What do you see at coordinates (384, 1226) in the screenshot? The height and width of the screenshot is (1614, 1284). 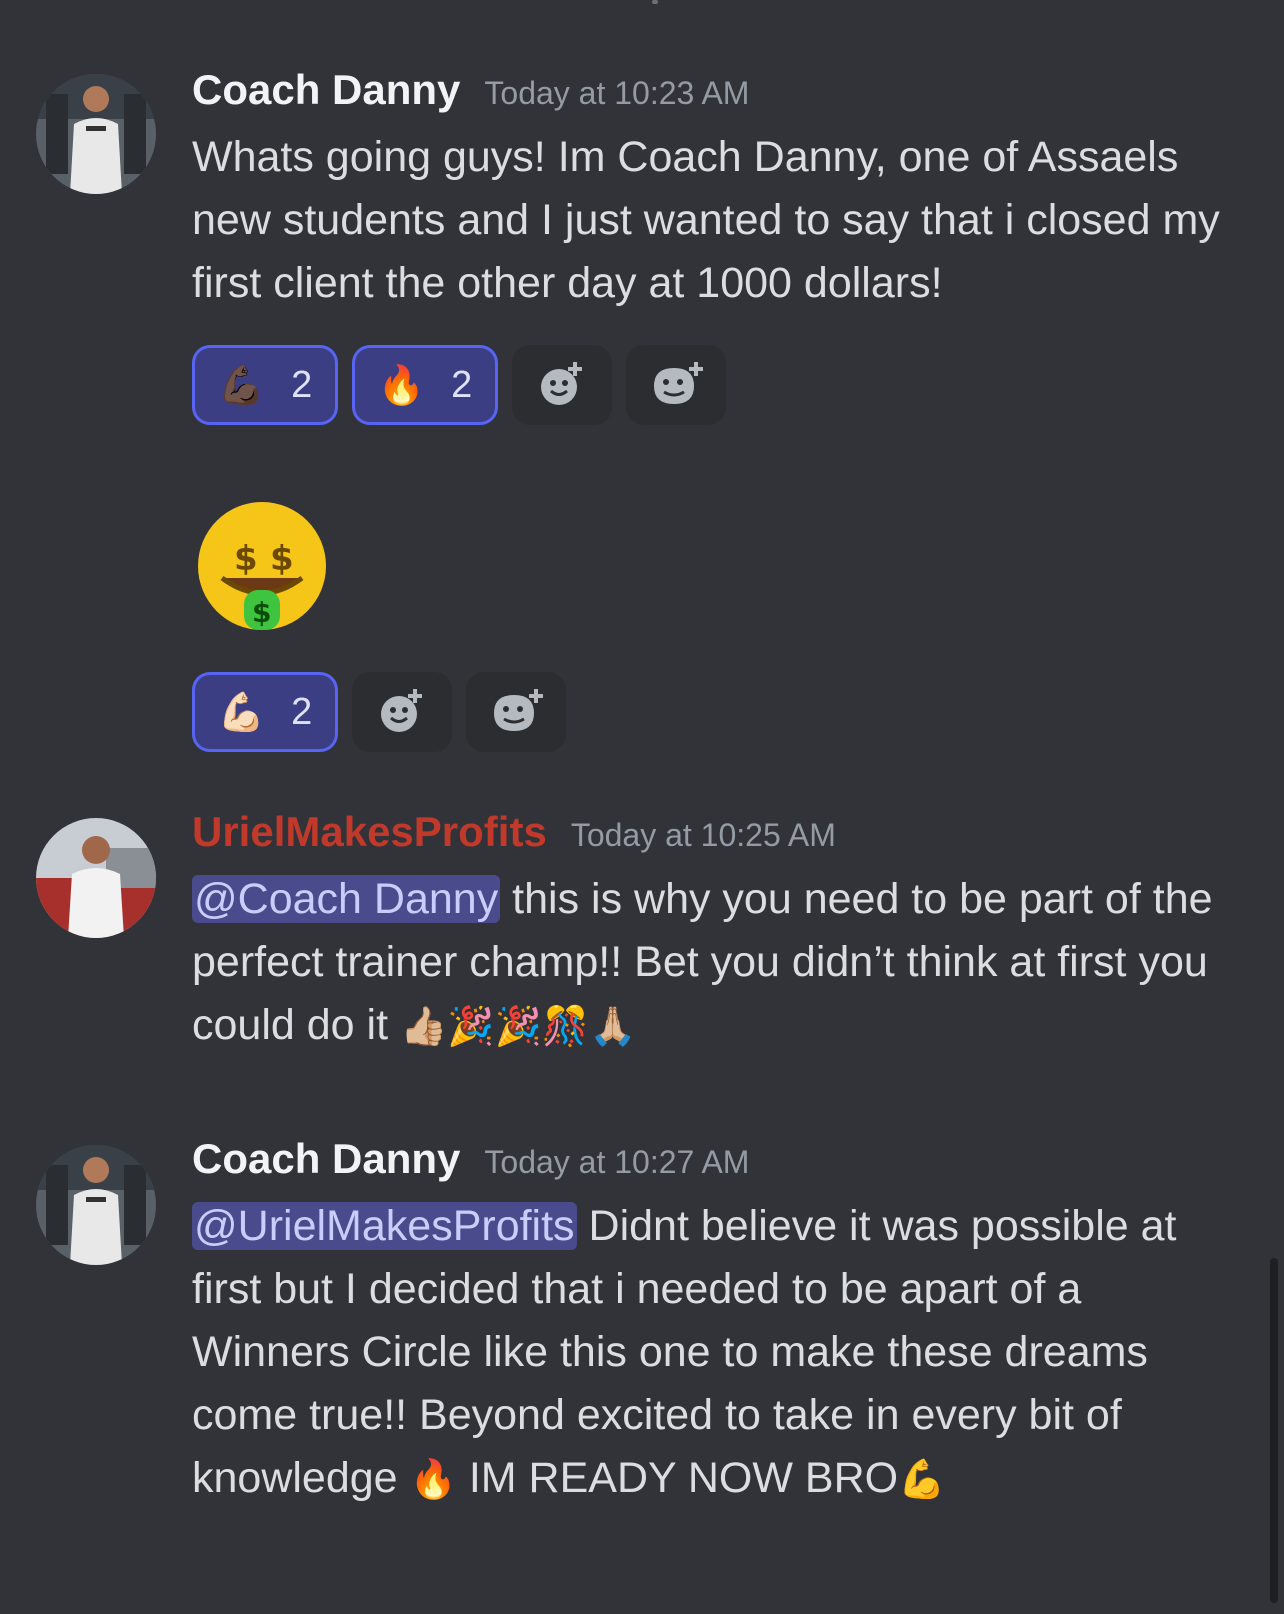 I see `mention-uriel: @UrielMakesProfits` at bounding box center [384, 1226].